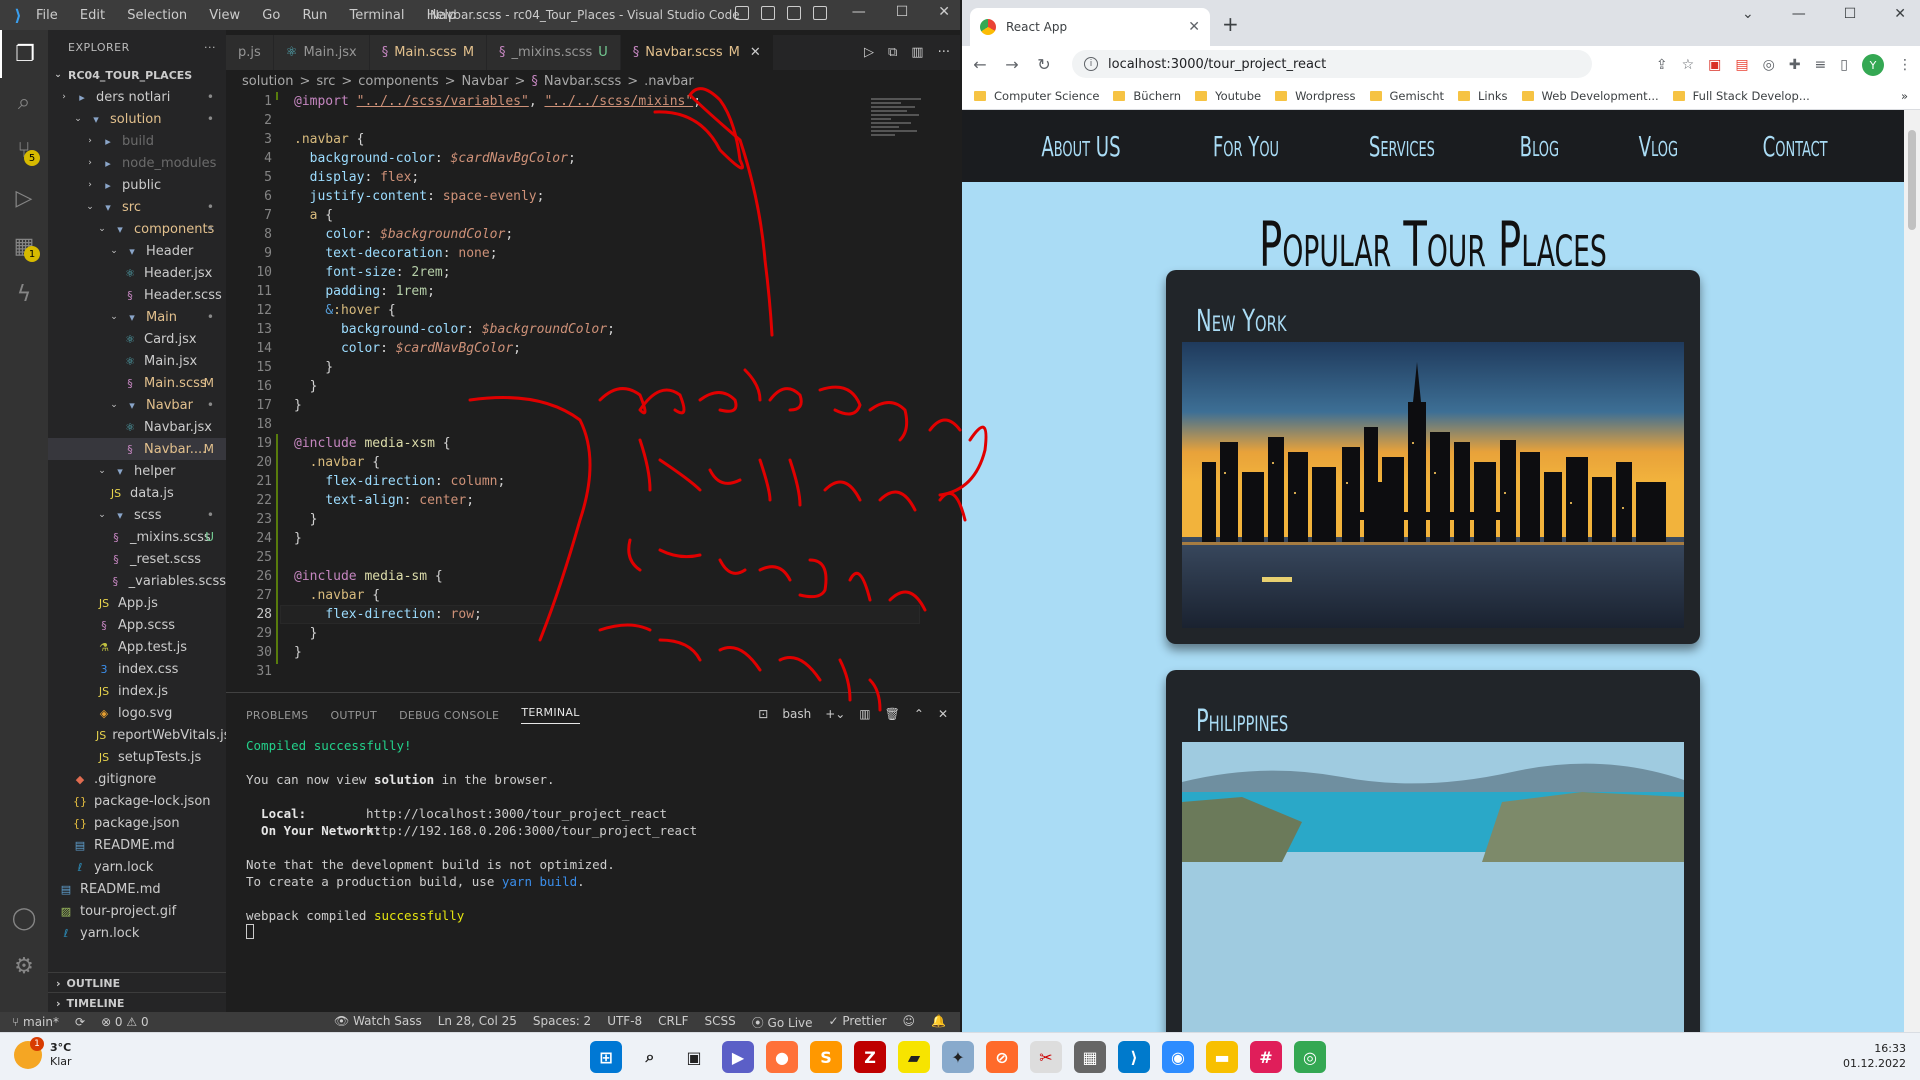  What do you see at coordinates (669, 81) in the screenshot?
I see `breadcrumb-item: .navbar` at bounding box center [669, 81].